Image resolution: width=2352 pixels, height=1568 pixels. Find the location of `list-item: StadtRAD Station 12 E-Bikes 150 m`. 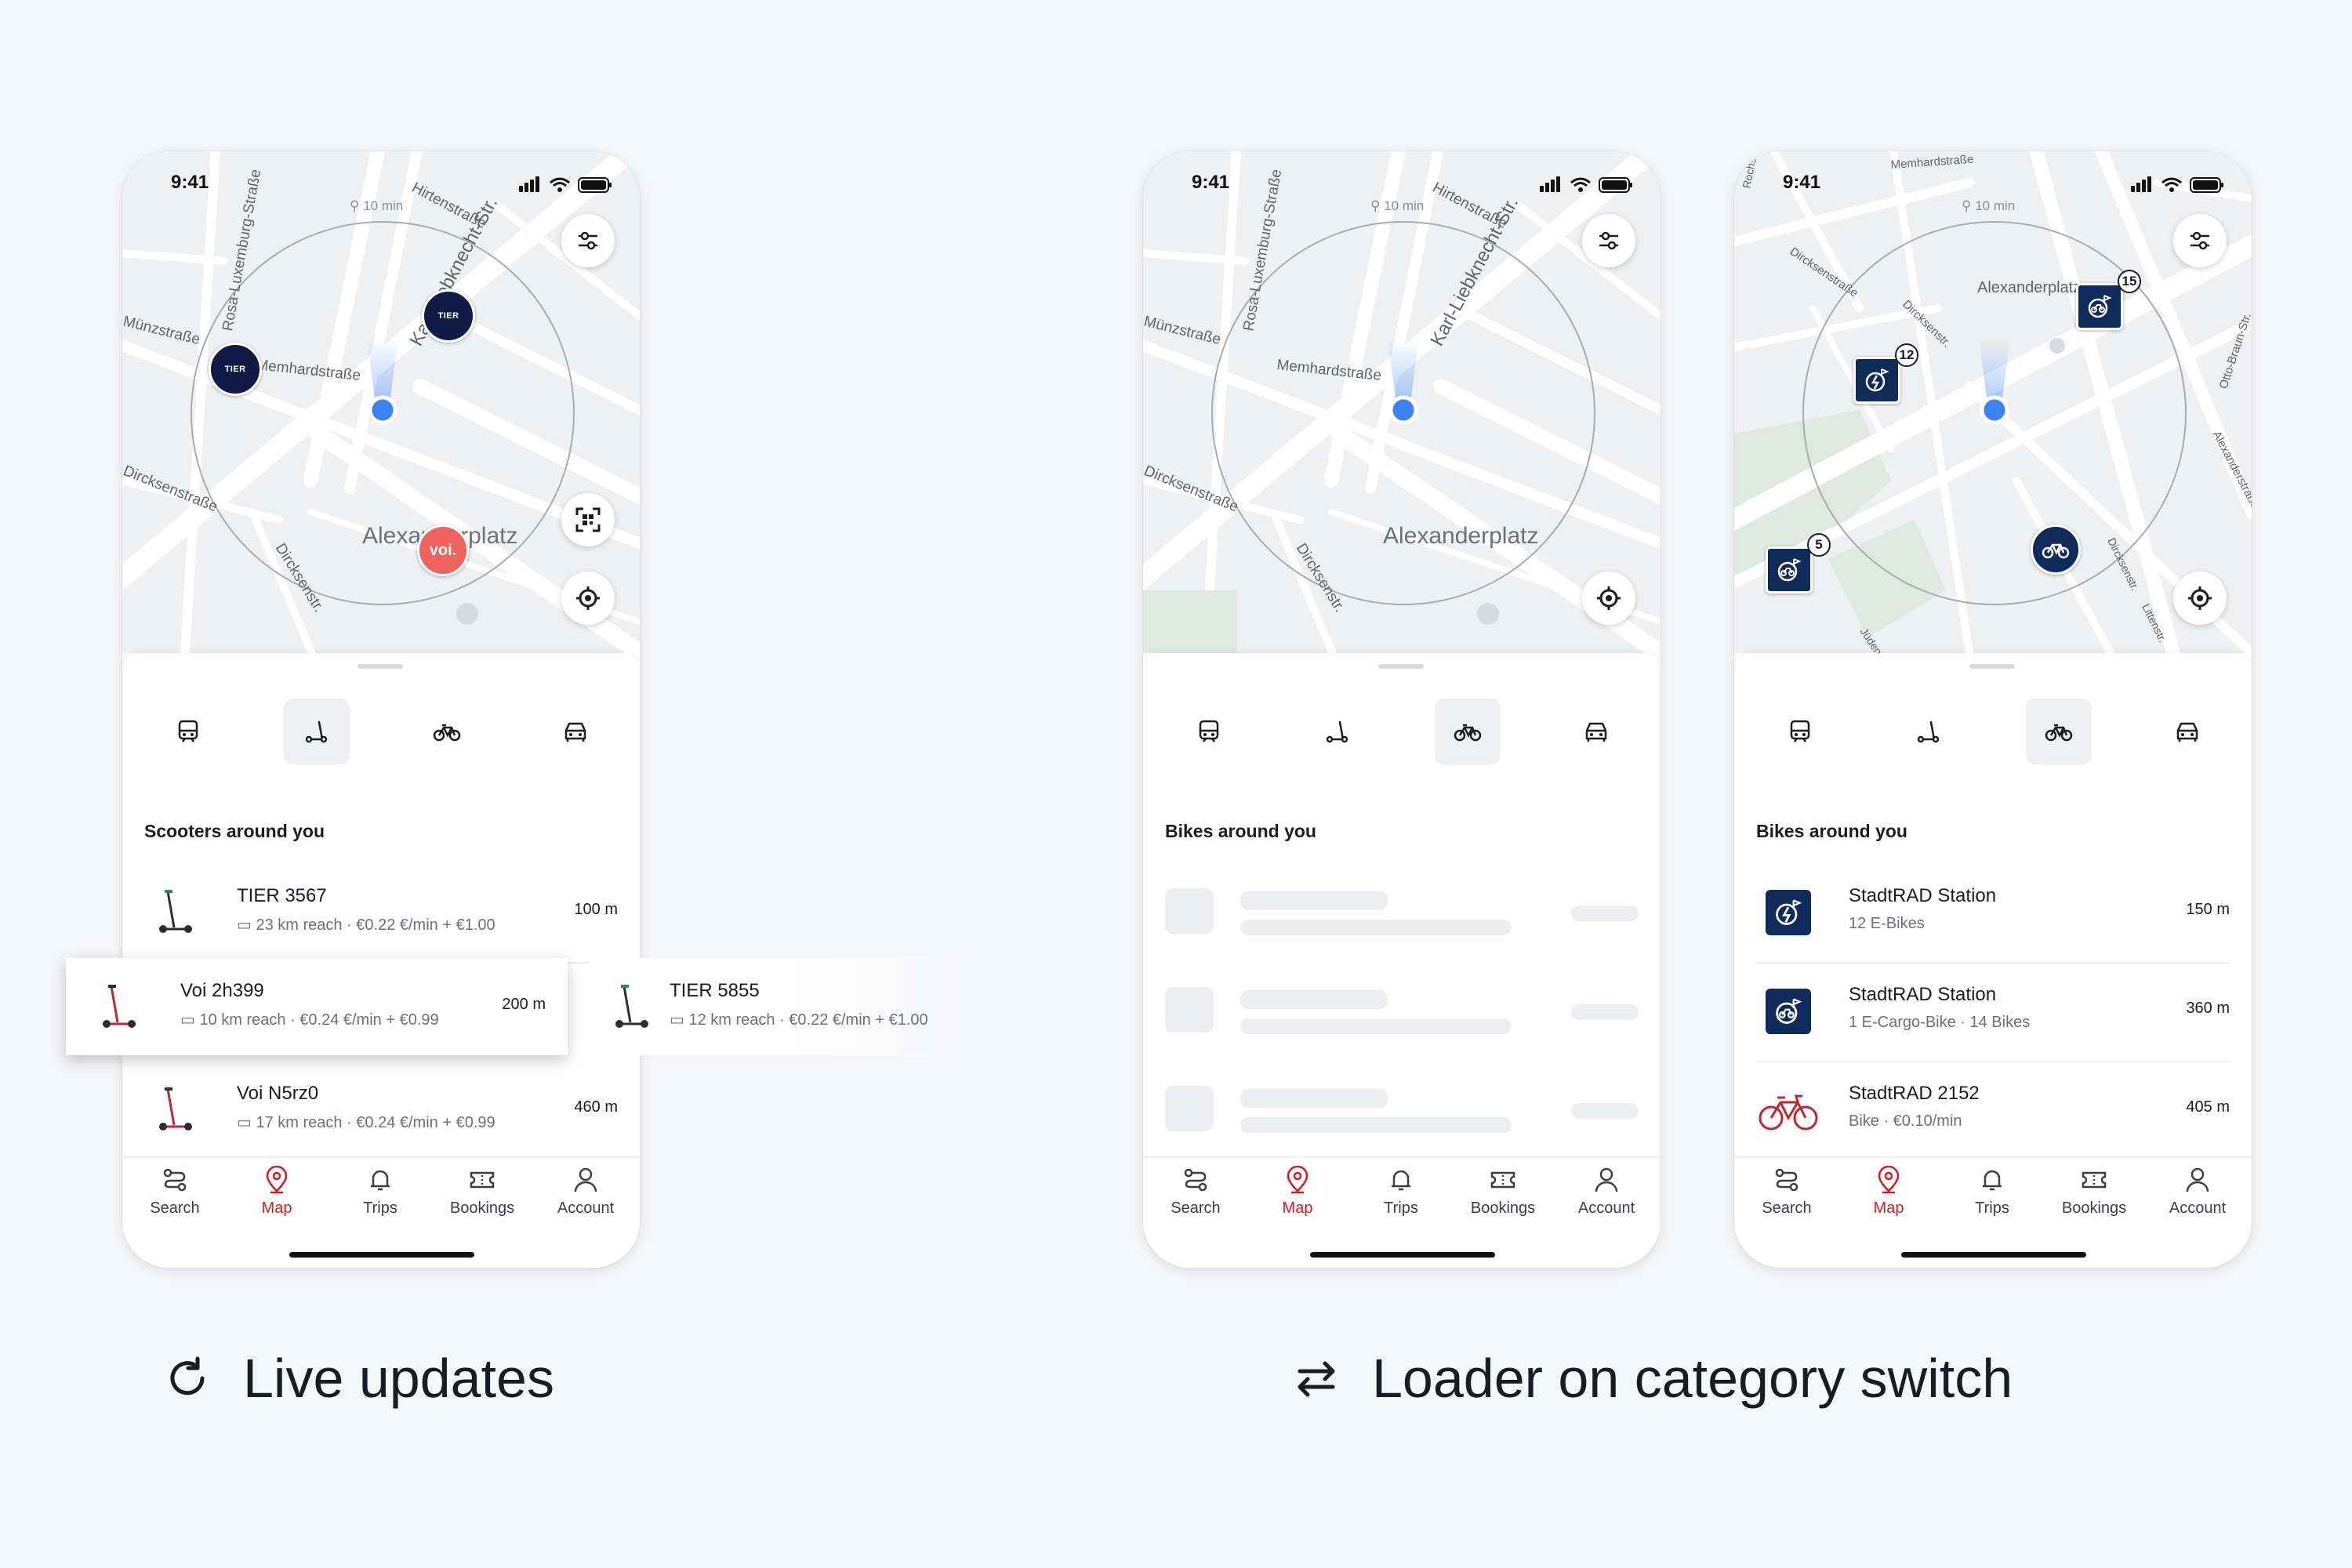

list-item: StadtRAD Station 12 E-Bikes 150 m is located at coordinates (1993, 913).